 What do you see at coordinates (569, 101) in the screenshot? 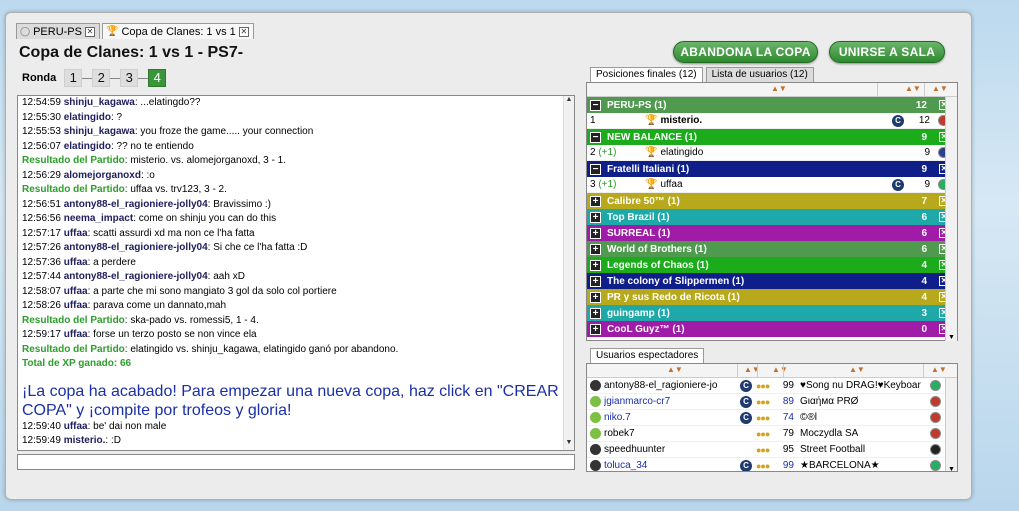
I see `scroll-up-icon: ▲` at bounding box center [569, 101].